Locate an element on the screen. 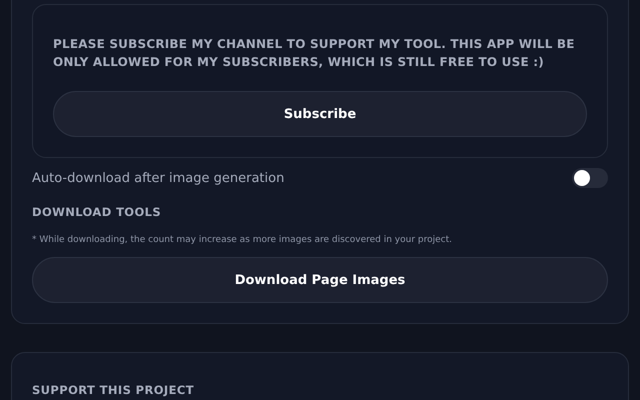 The image size is (640, 400). auto-download-label: Auto-download after image generation is located at coordinates (158, 178).